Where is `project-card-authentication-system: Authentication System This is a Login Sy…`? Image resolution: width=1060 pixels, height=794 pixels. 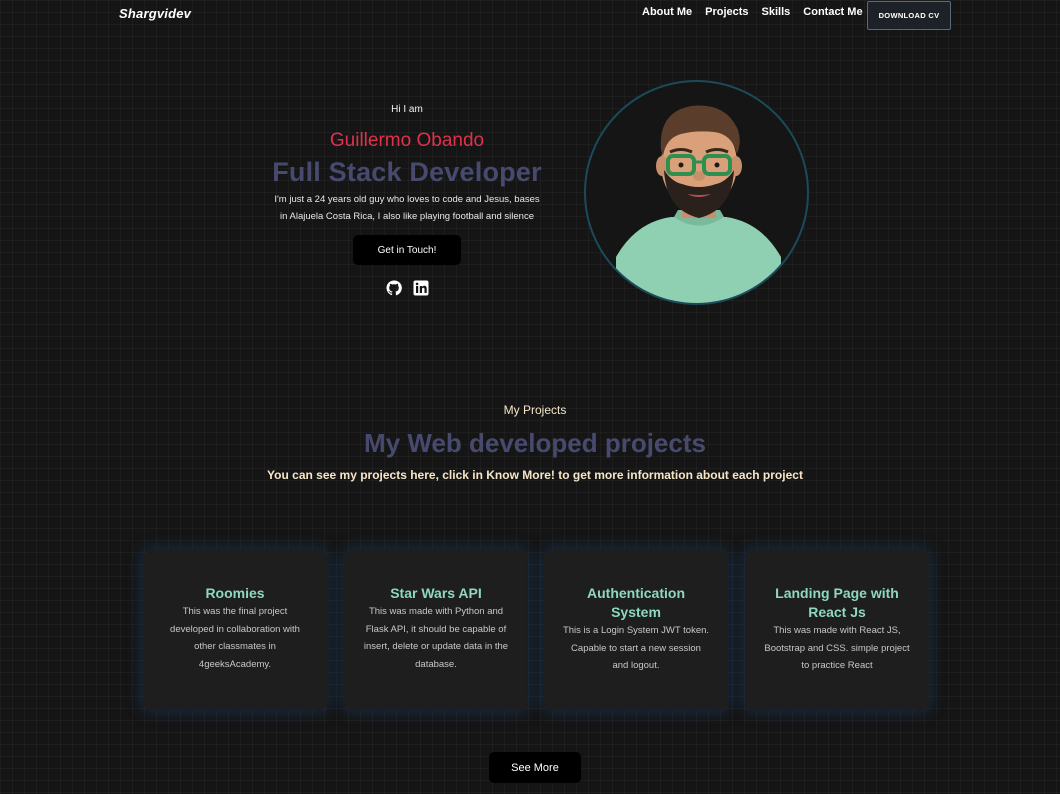 project-card-authentication-system: Authentication System This is a Login Sy… is located at coordinates (636, 630).